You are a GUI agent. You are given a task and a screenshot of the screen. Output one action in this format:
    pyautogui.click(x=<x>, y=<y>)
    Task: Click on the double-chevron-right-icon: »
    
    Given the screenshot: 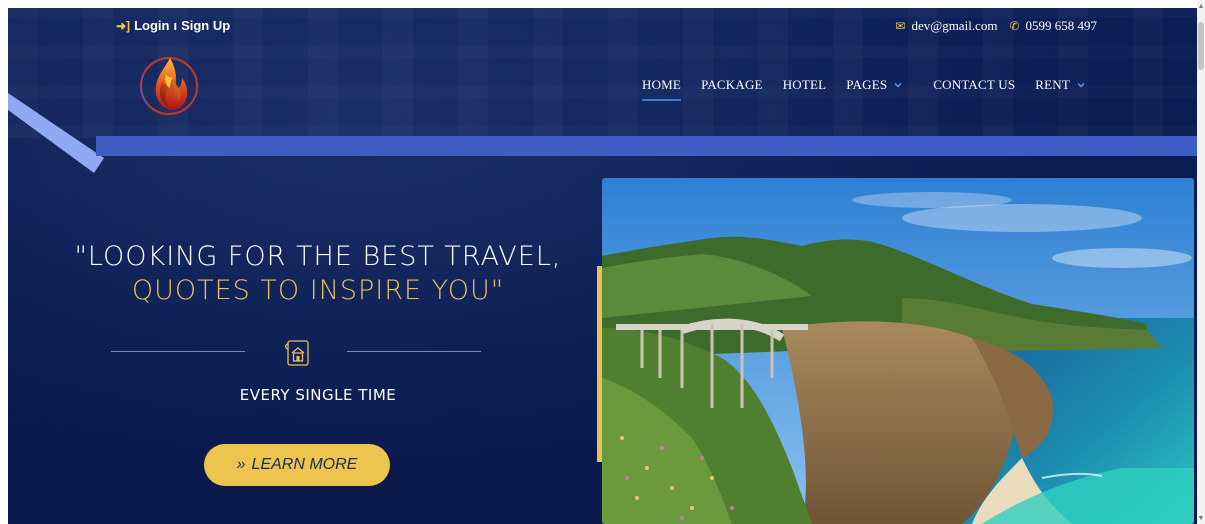 What is the action you would take?
    pyautogui.click(x=241, y=464)
    